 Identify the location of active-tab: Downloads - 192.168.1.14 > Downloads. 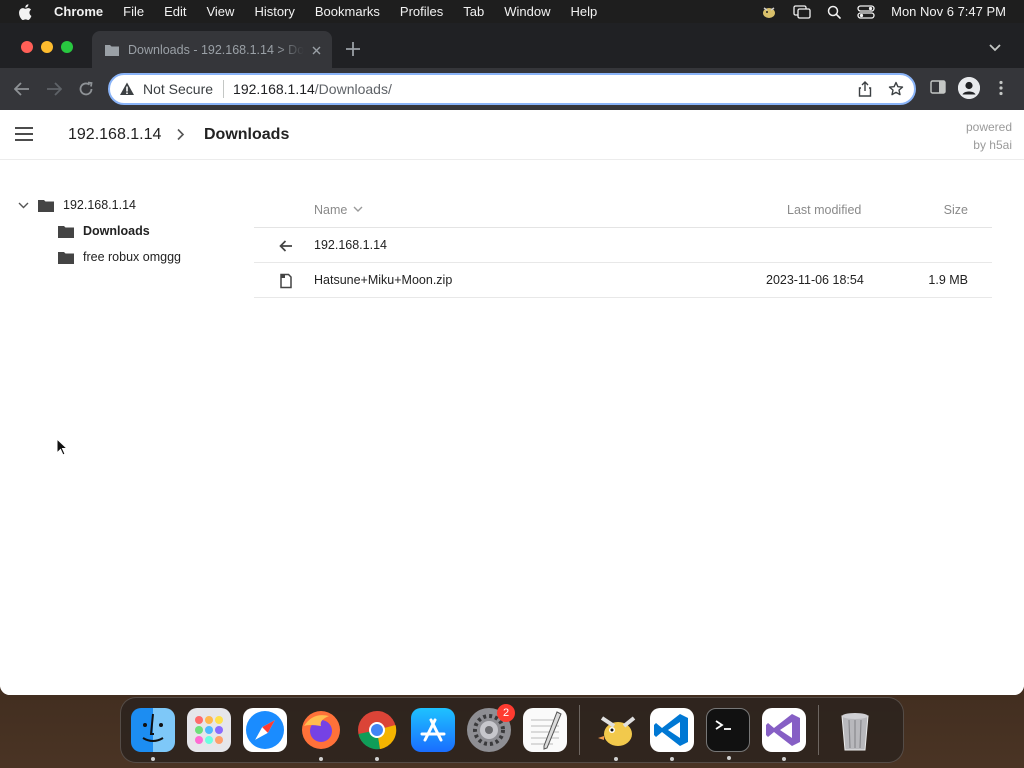
(212, 49).